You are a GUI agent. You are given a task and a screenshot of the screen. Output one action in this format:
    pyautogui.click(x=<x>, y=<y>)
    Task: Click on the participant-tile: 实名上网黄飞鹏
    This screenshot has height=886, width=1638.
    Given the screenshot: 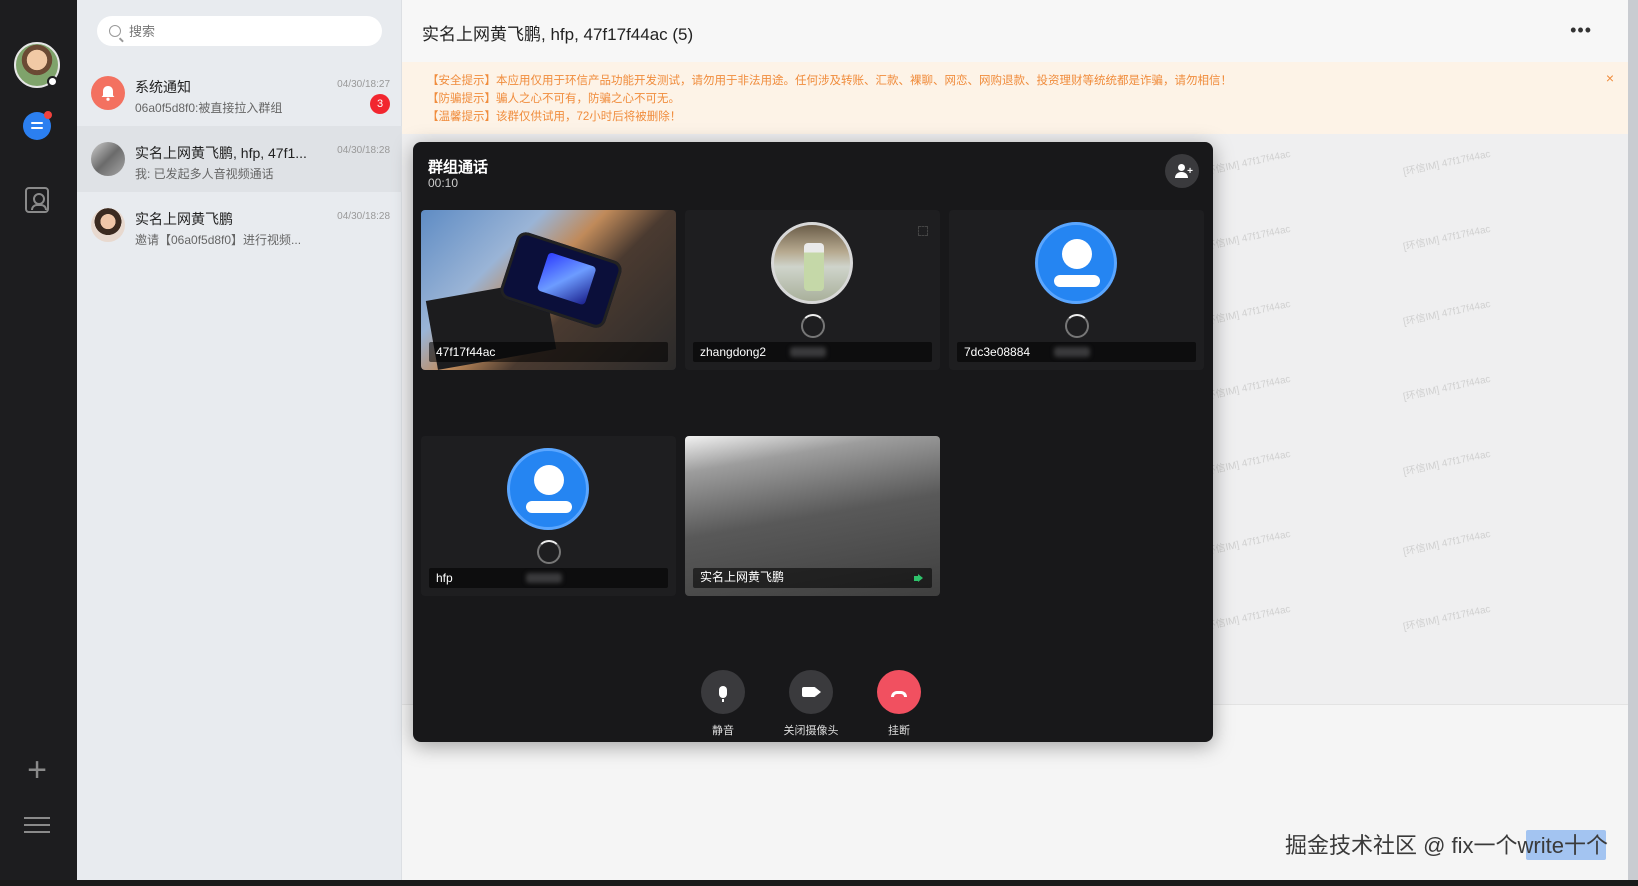 What is the action you would take?
    pyautogui.click(x=812, y=516)
    